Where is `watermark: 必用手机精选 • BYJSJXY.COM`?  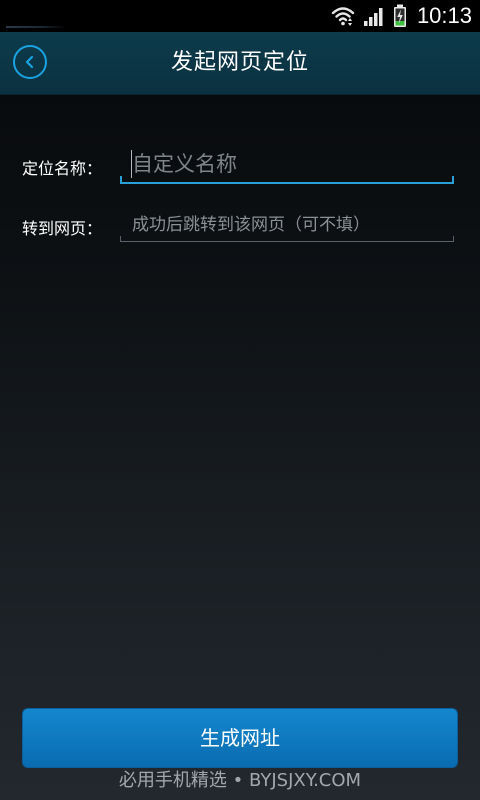
watermark: 必用手机精选 • BYJSJXY.COM is located at coordinates (240, 780).